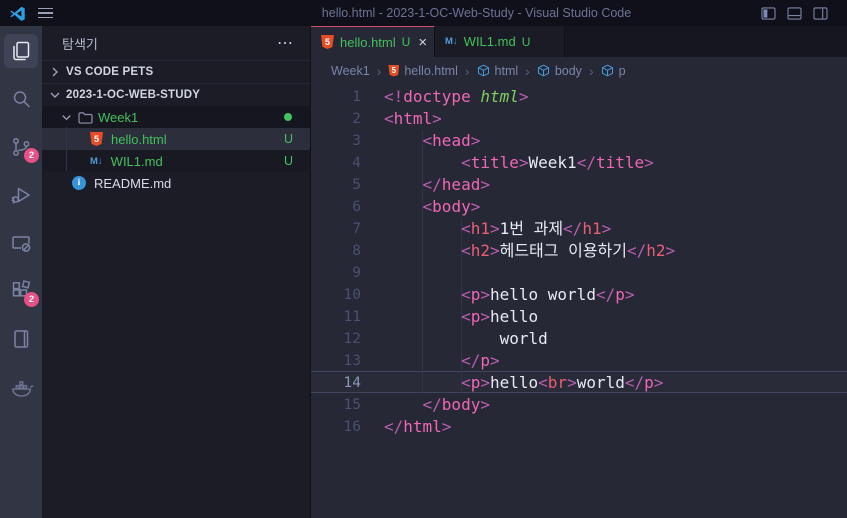 Image resolution: width=847 pixels, height=518 pixels. Describe the element at coordinates (336, 427) in the screenshot. I see `line-number: 16` at that location.